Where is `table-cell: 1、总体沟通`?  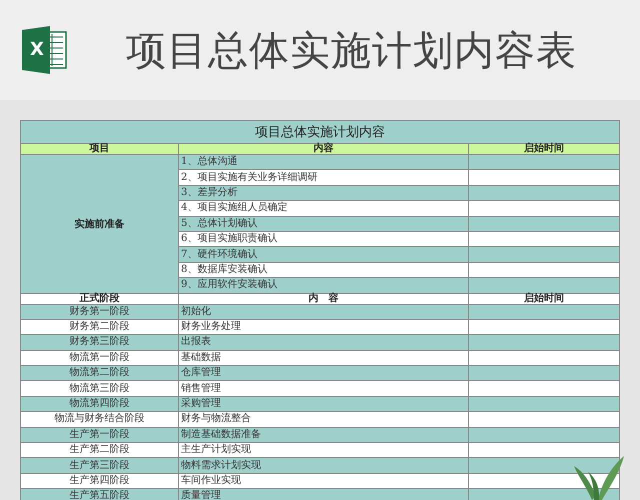 table-cell: 1、总体沟通 is located at coordinates (323, 162).